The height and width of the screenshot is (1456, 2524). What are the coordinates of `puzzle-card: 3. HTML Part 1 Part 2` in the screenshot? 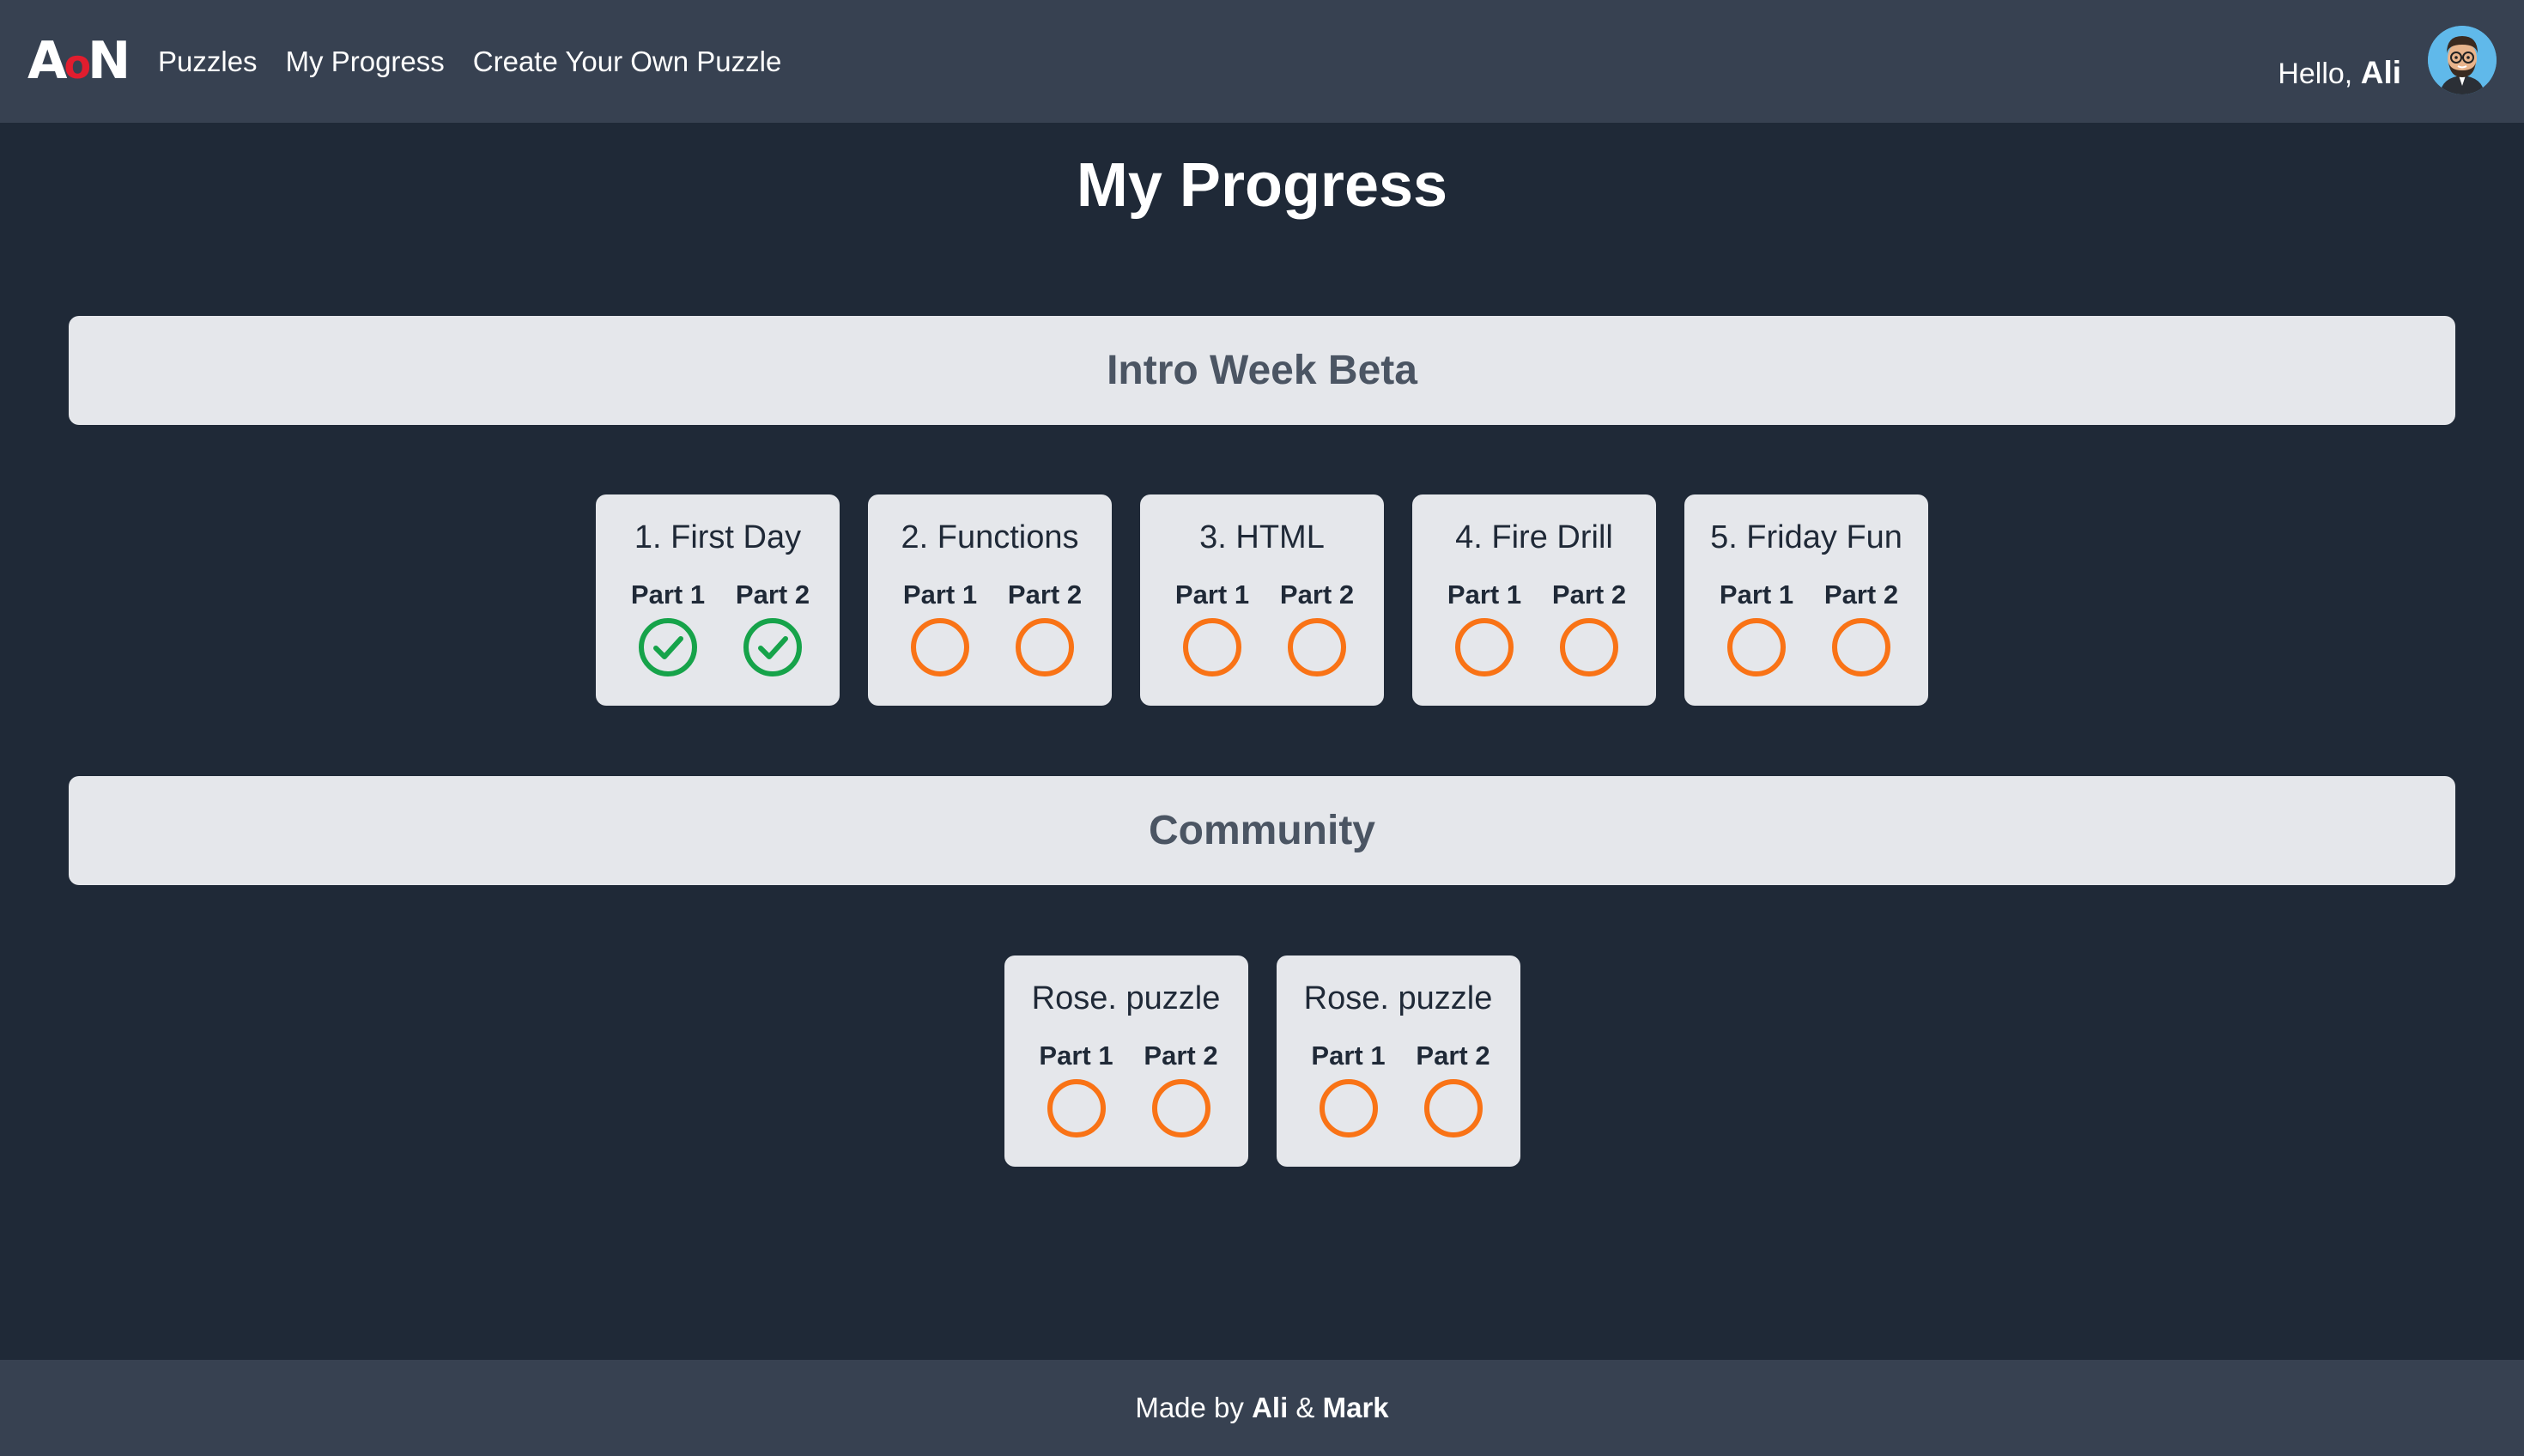 It's located at (1262, 600).